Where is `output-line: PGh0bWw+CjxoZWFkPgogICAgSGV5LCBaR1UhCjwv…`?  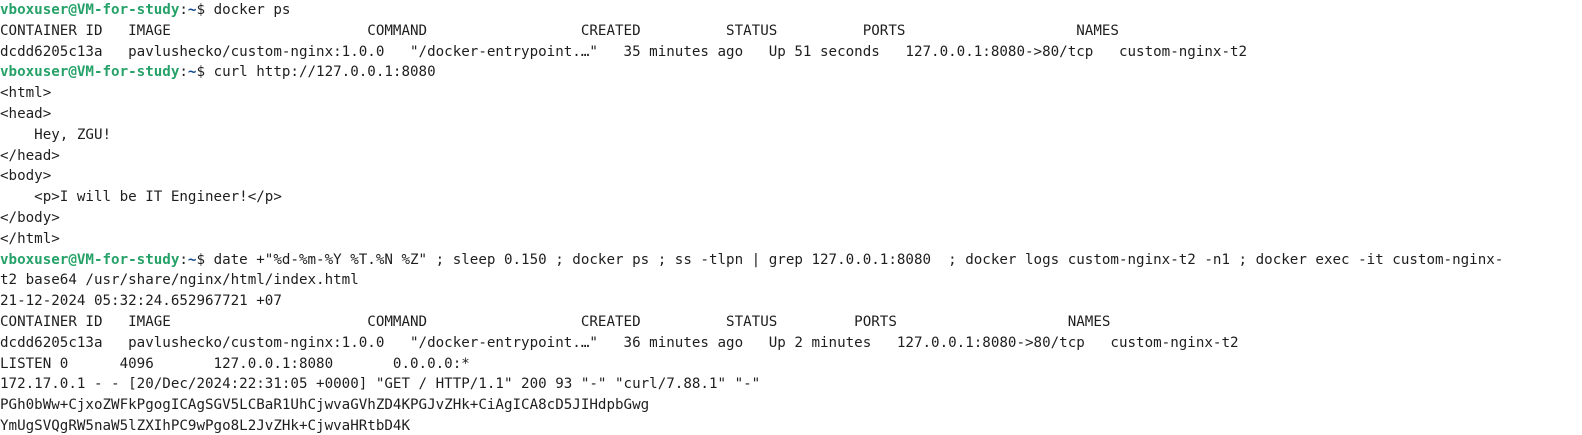 output-line: PGh0bWw+CjxoZWFkPgogICAgSGV5LCBaR1UhCjwv… is located at coordinates (325, 405).